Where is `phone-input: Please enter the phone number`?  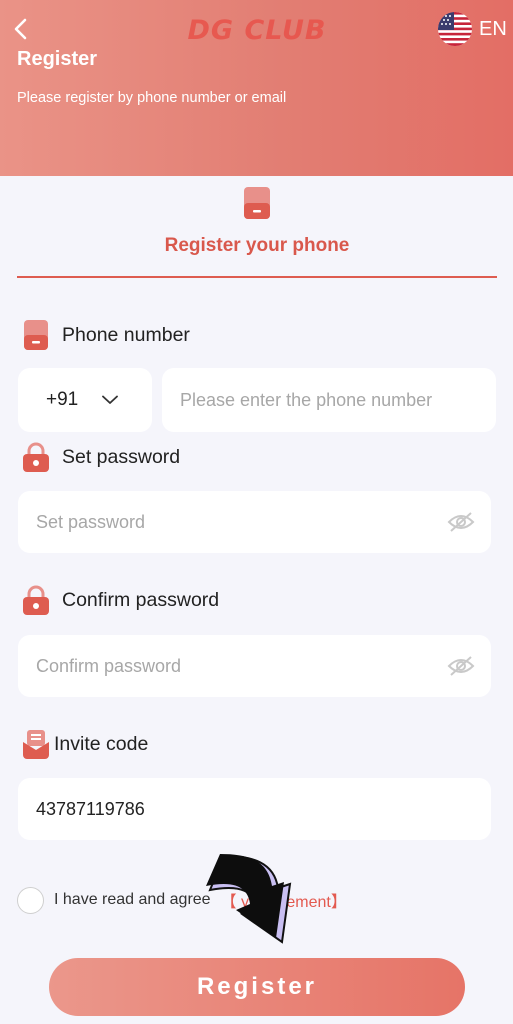
phone-input: Please enter the phone number is located at coordinates (329, 400).